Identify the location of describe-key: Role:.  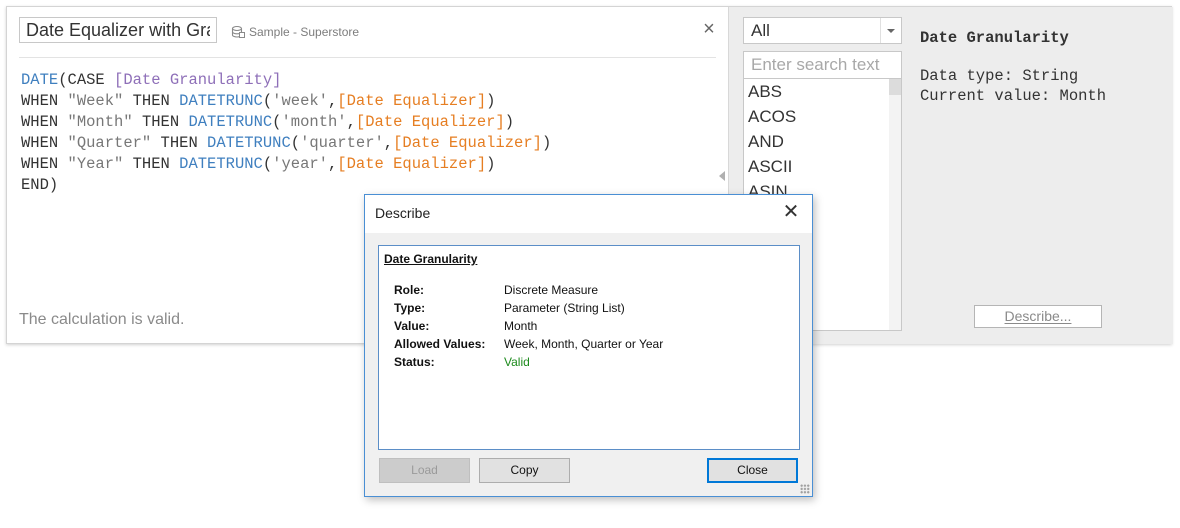
(409, 290).